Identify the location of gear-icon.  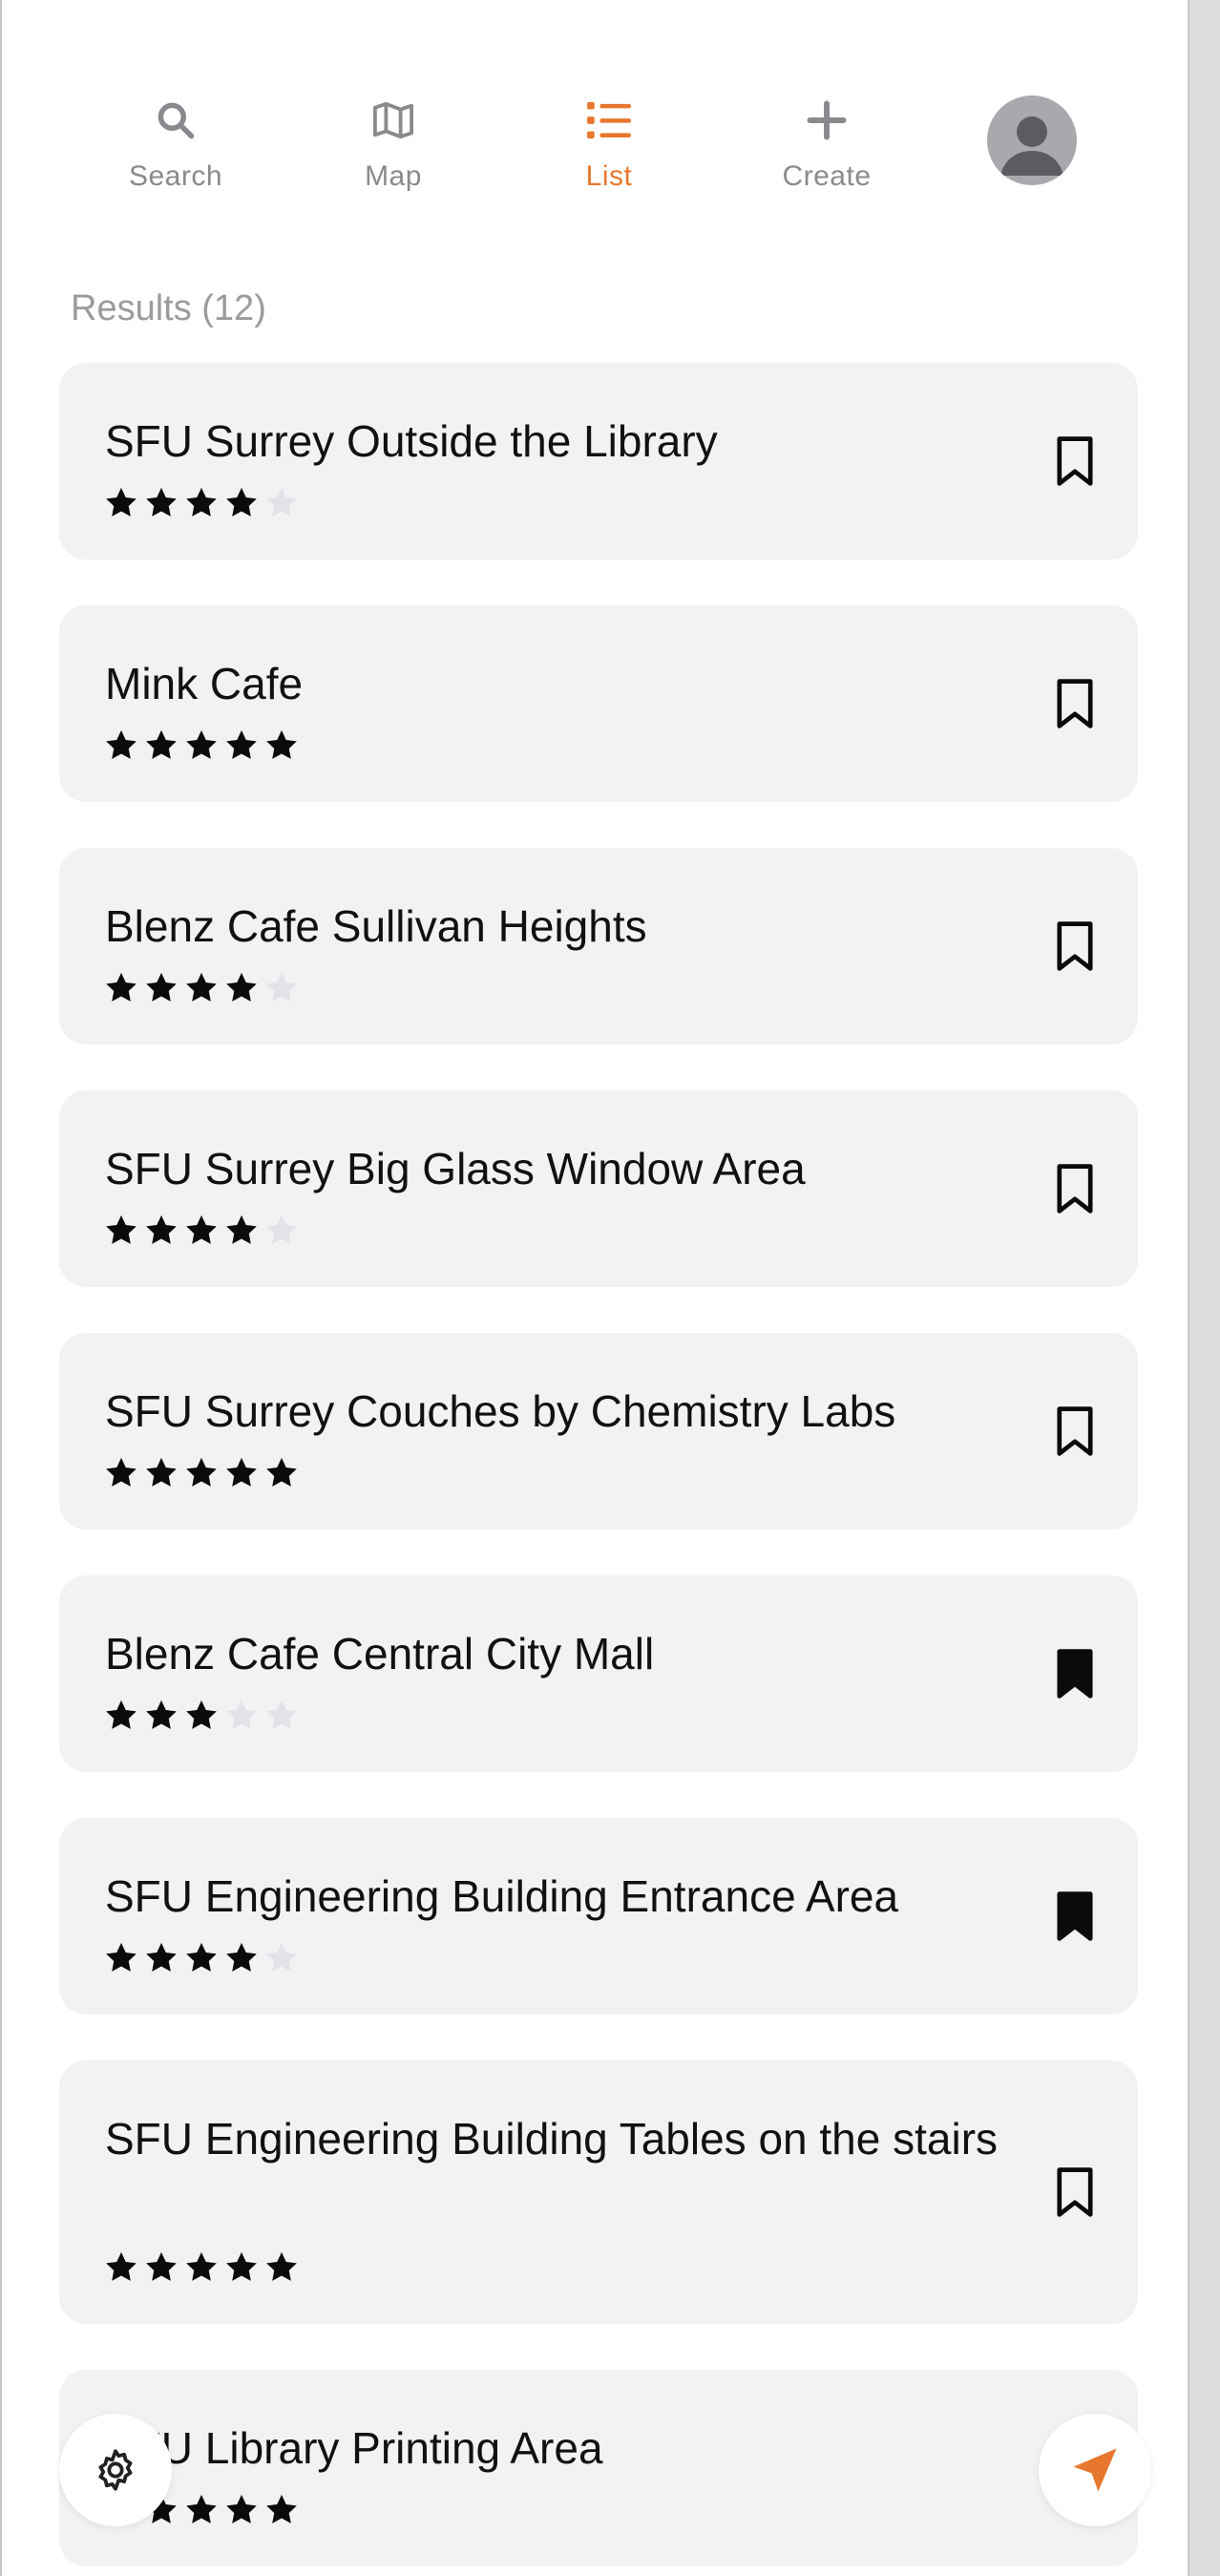
(116, 2470).